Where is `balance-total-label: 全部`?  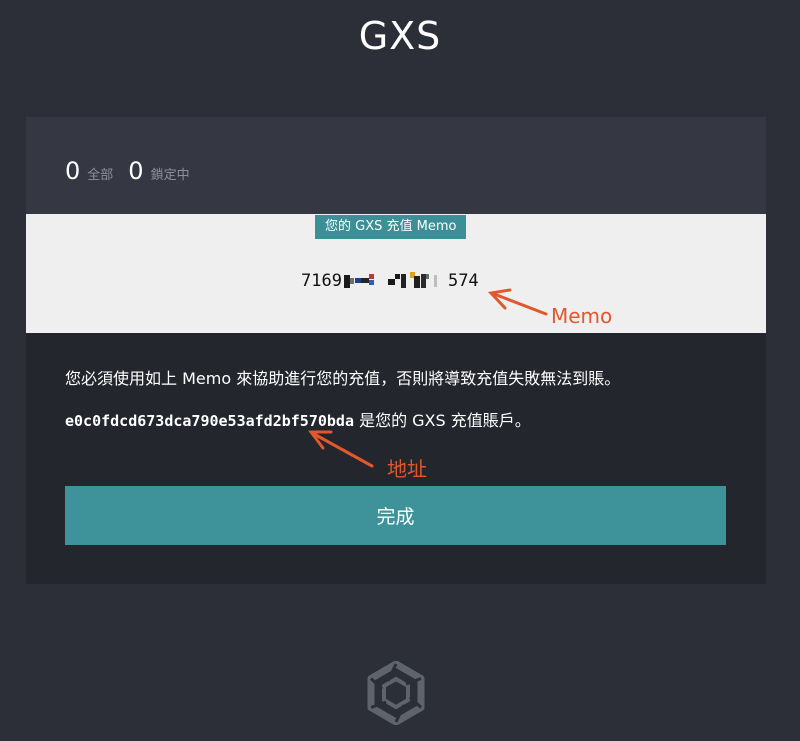
balance-total-label: 全部 is located at coordinates (100, 175).